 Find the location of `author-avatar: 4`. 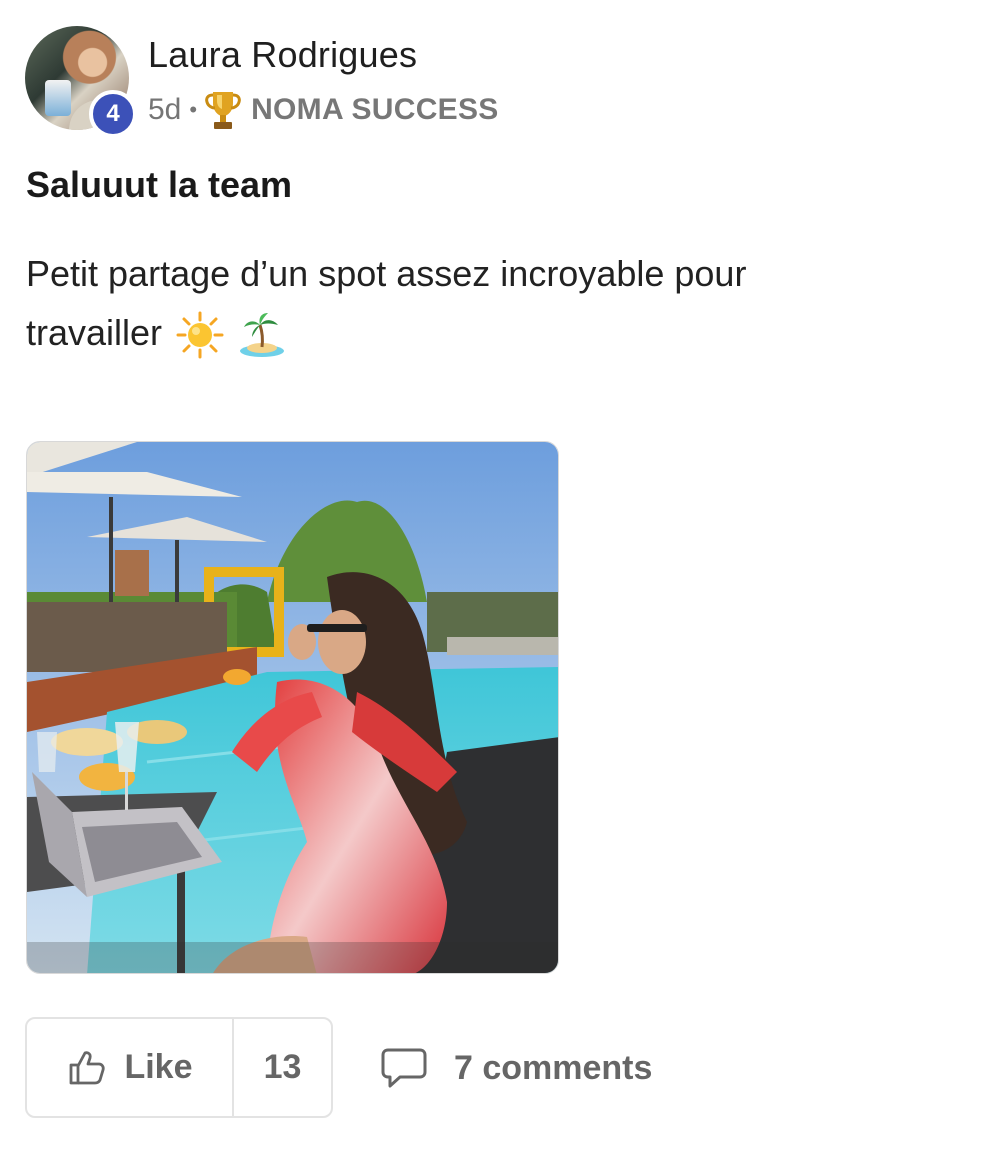

author-avatar: 4 is located at coordinates (81, 82).